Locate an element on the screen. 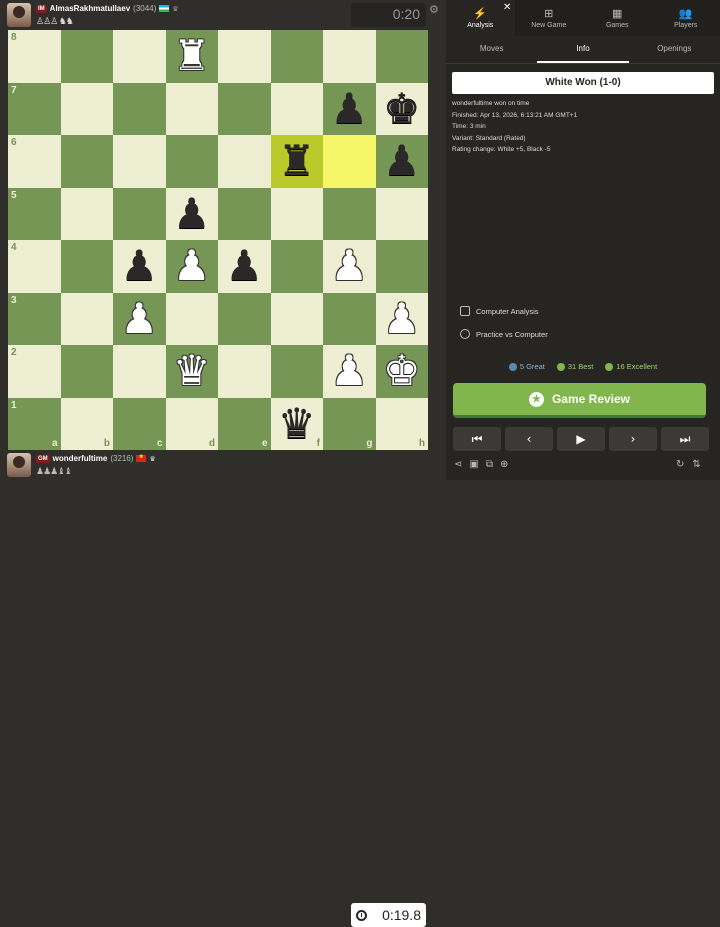  tab-info: Info is located at coordinates (582, 49).